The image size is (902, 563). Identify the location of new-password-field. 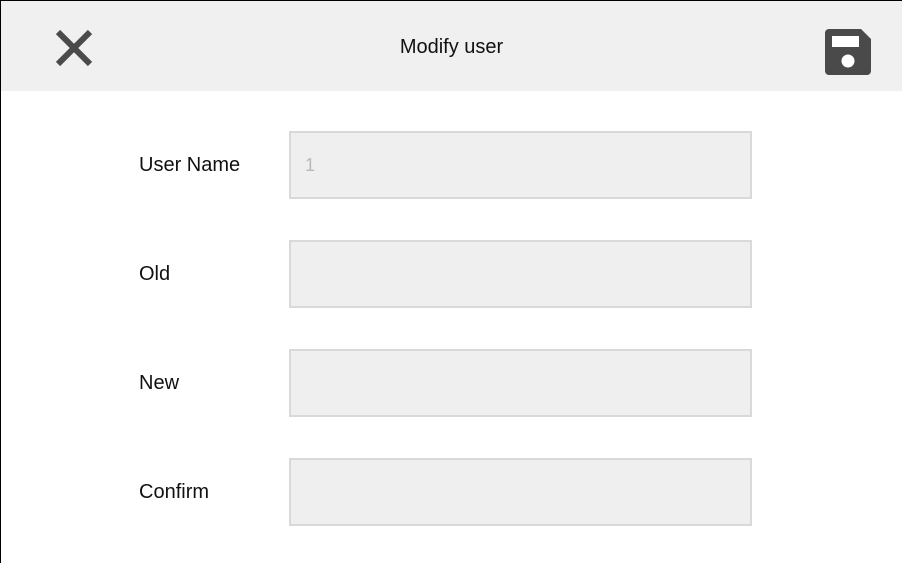
(520, 383).